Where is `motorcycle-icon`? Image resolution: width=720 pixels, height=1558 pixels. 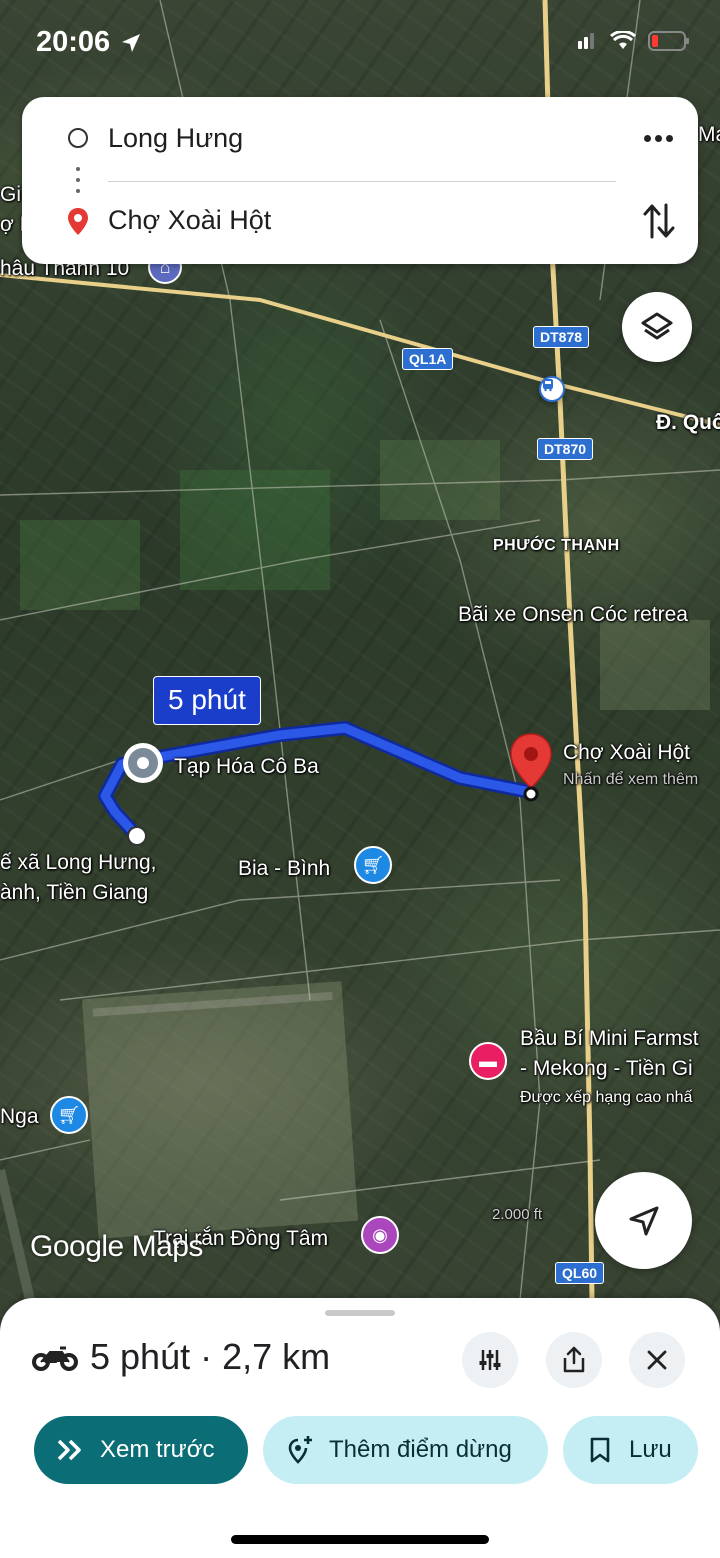
motorcycle-icon is located at coordinates (55, 1358).